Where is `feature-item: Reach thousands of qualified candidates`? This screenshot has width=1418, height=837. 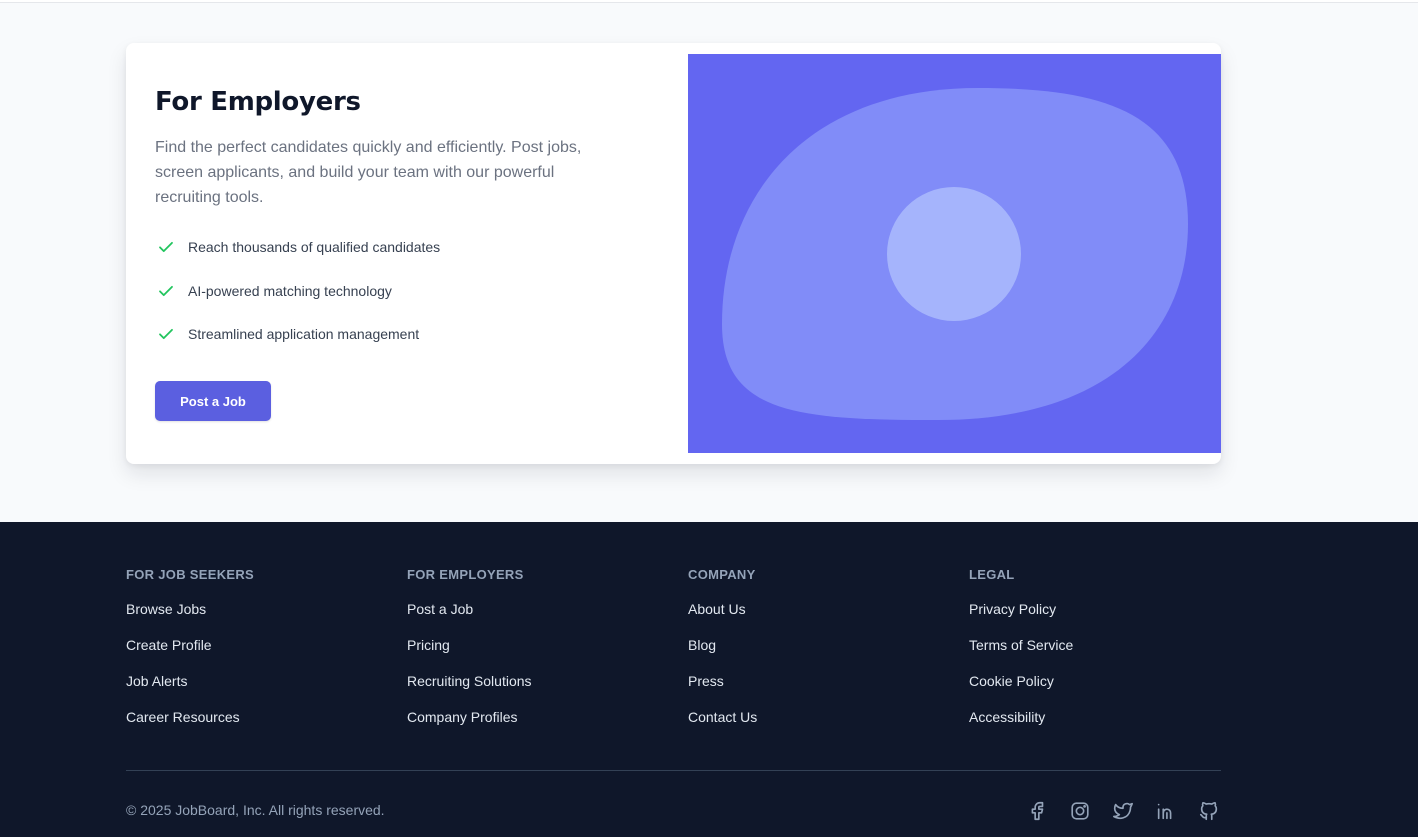
feature-item: Reach thousands of qualified candidates is located at coordinates (297, 247).